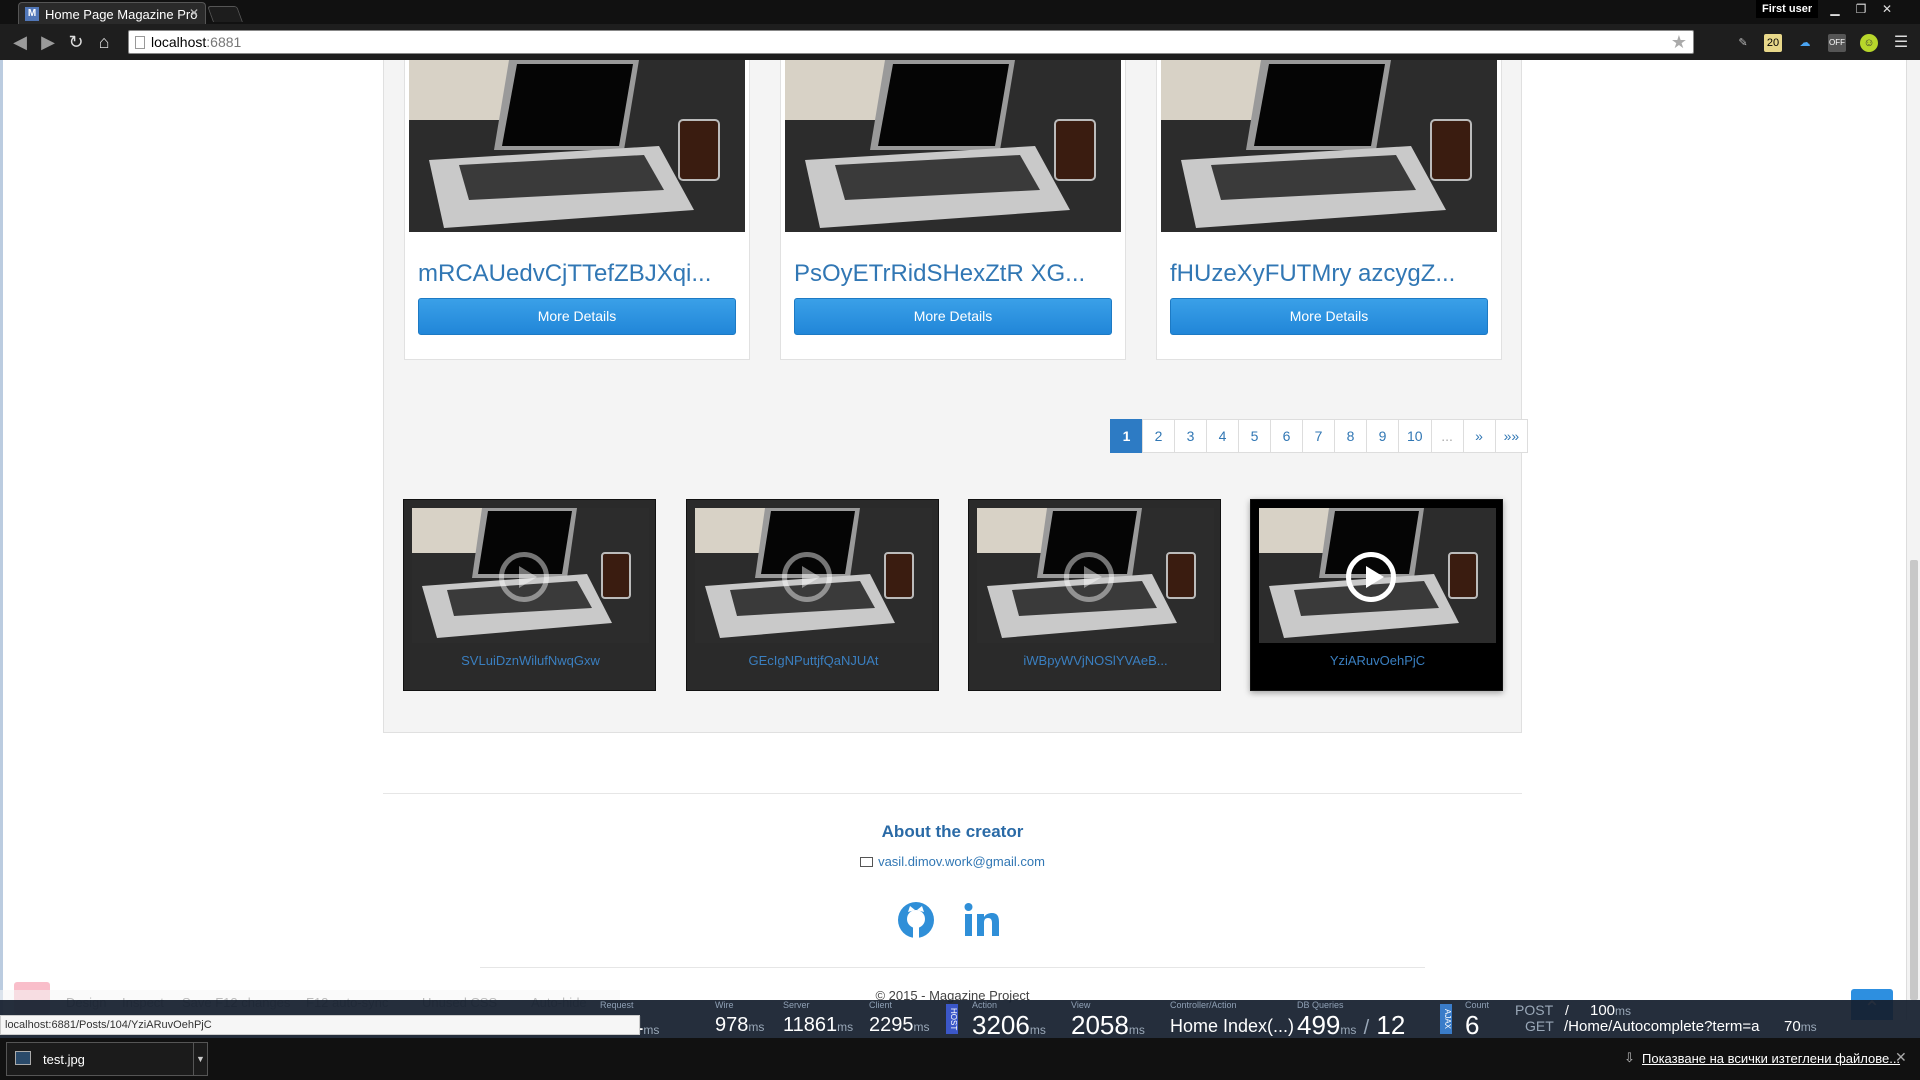 The image size is (1920, 1080). I want to click on page-link-9: 9, so click(1382, 436).